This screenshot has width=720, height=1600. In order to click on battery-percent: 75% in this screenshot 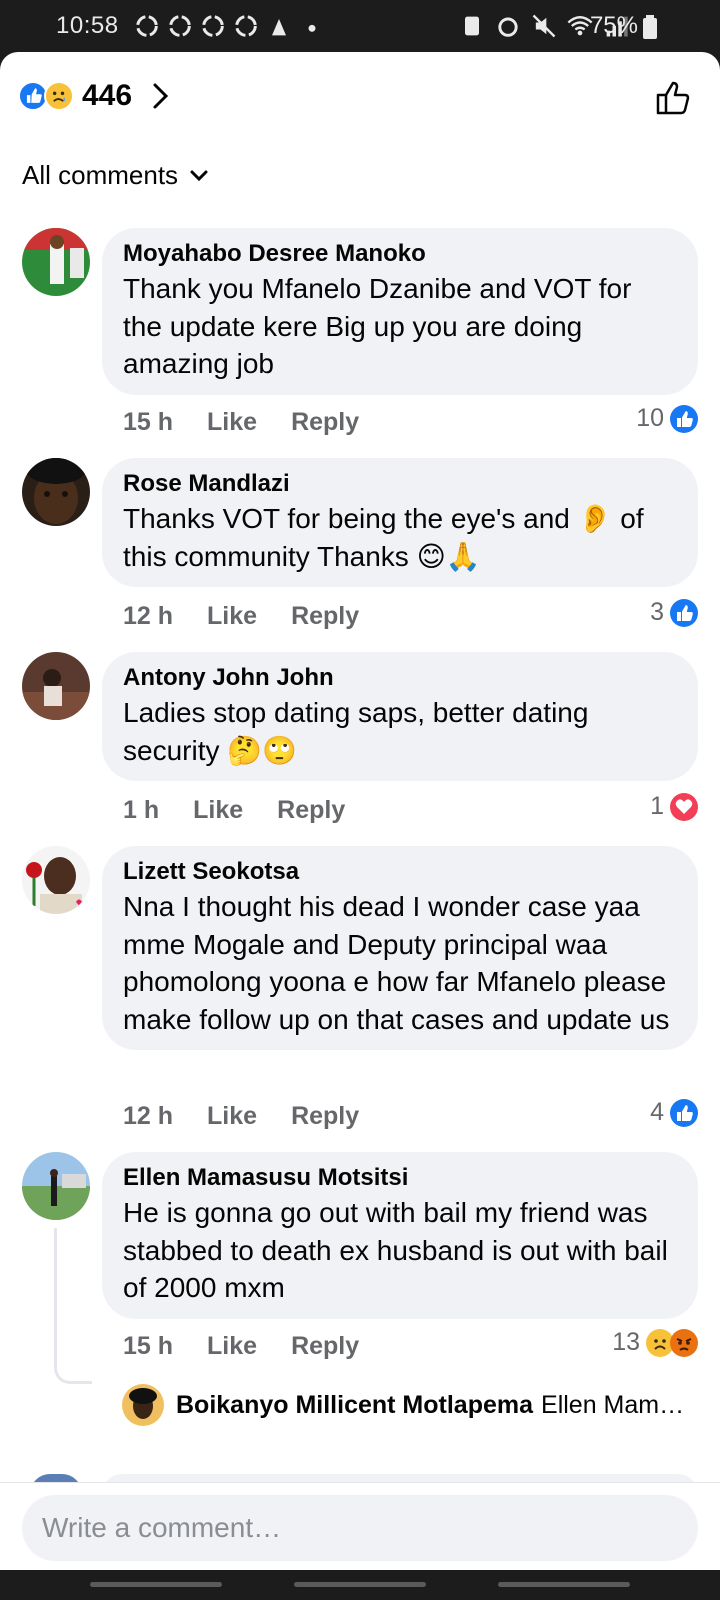, I will do `click(613, 25)`.